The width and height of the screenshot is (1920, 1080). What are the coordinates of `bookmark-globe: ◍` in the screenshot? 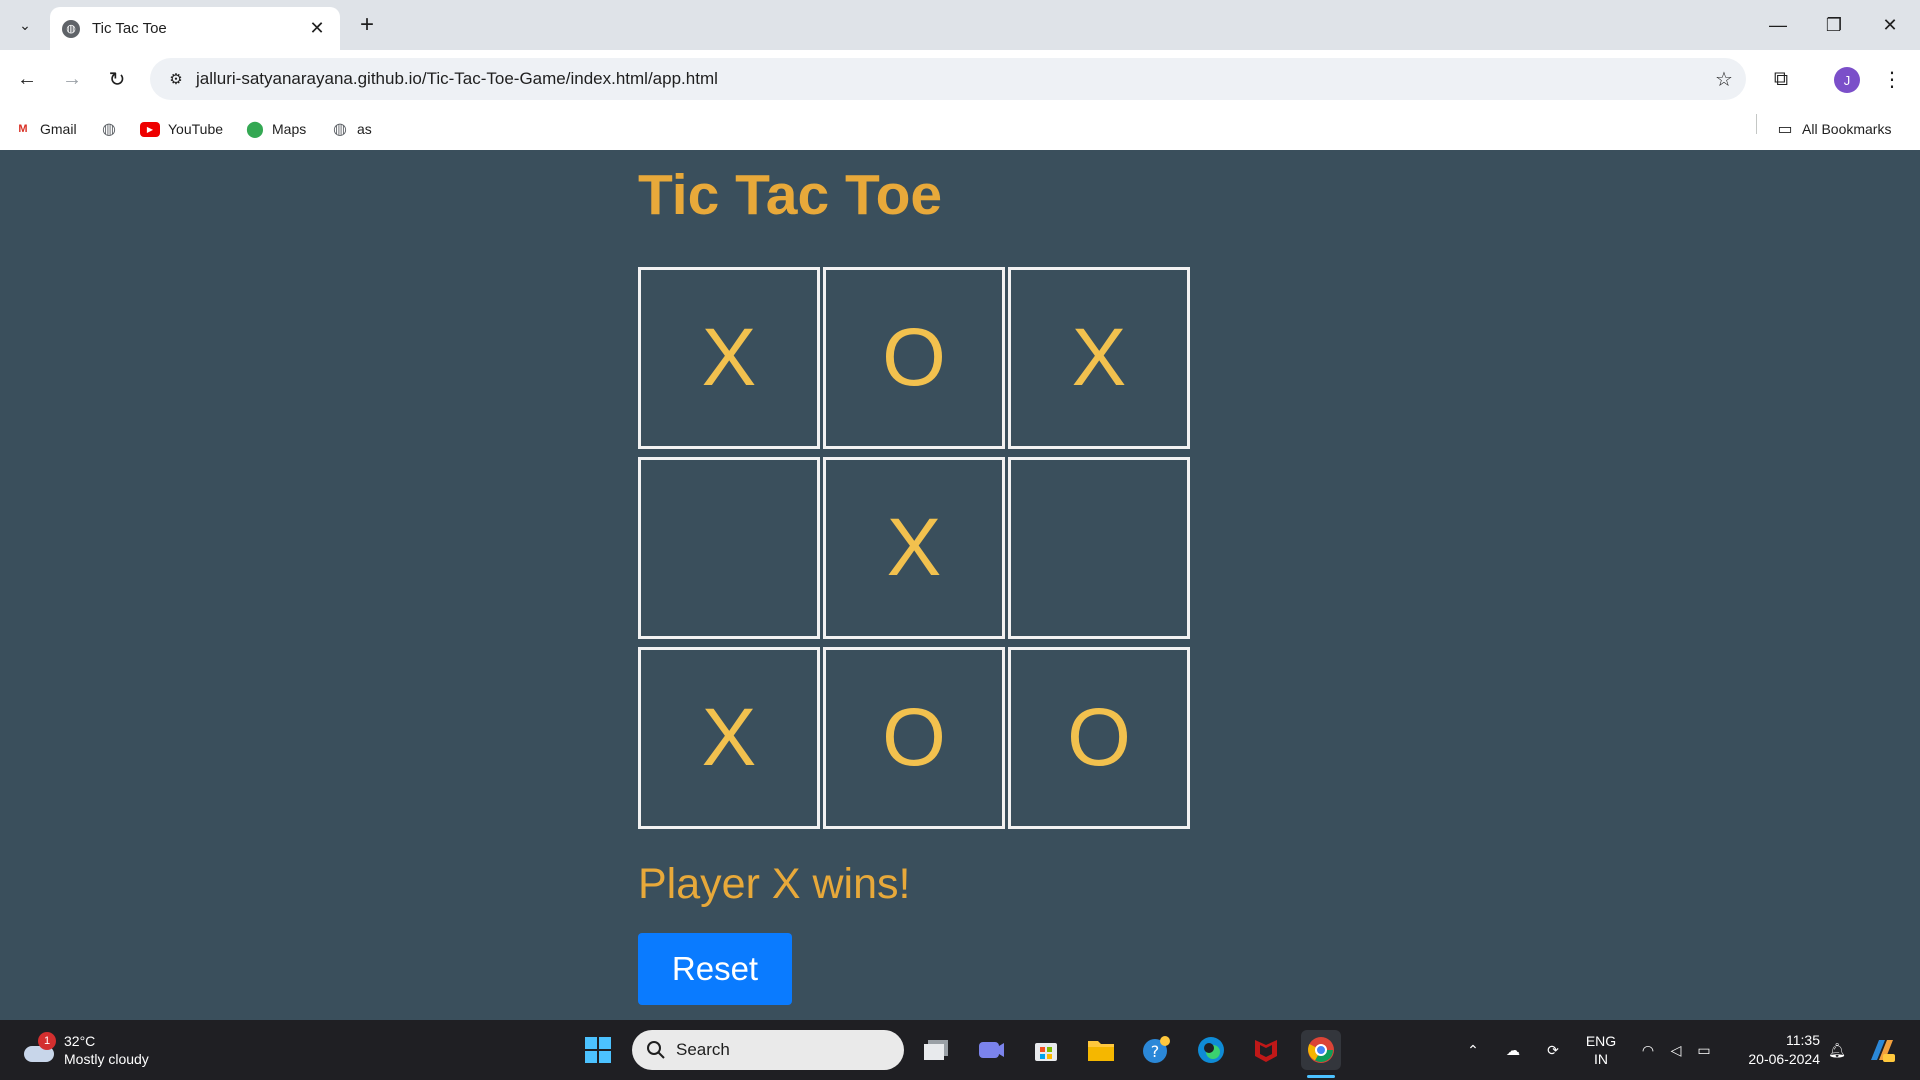 It's located at (113, 129).